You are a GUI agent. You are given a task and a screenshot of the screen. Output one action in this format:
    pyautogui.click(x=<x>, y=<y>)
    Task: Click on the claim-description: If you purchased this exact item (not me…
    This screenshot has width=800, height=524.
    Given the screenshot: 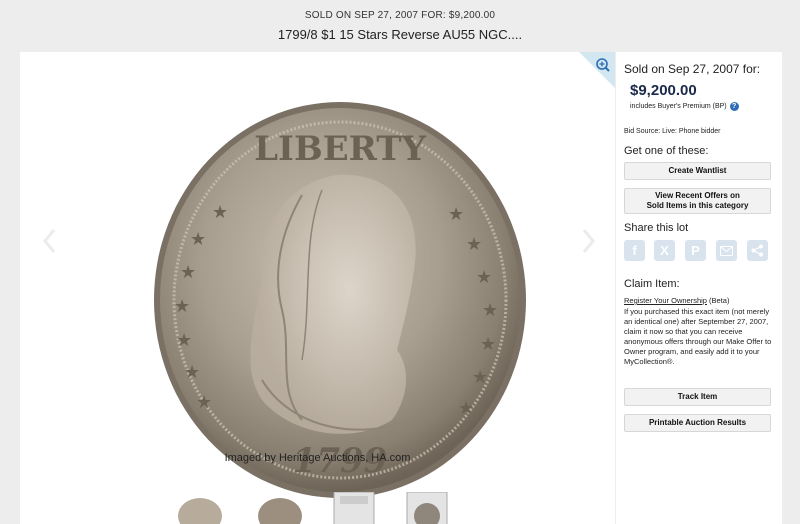 What is the action you would take?
    pyautogui.click(x=698, y=336)
    